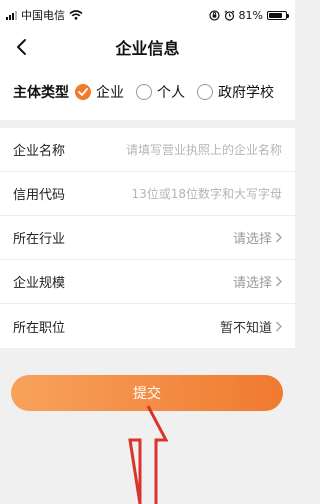 The height and width of the screenshot is (504, 320). Describe the element at coordinates (39, 195) in the screenshot. I see `credit-code-label: 信用代码` at that location.